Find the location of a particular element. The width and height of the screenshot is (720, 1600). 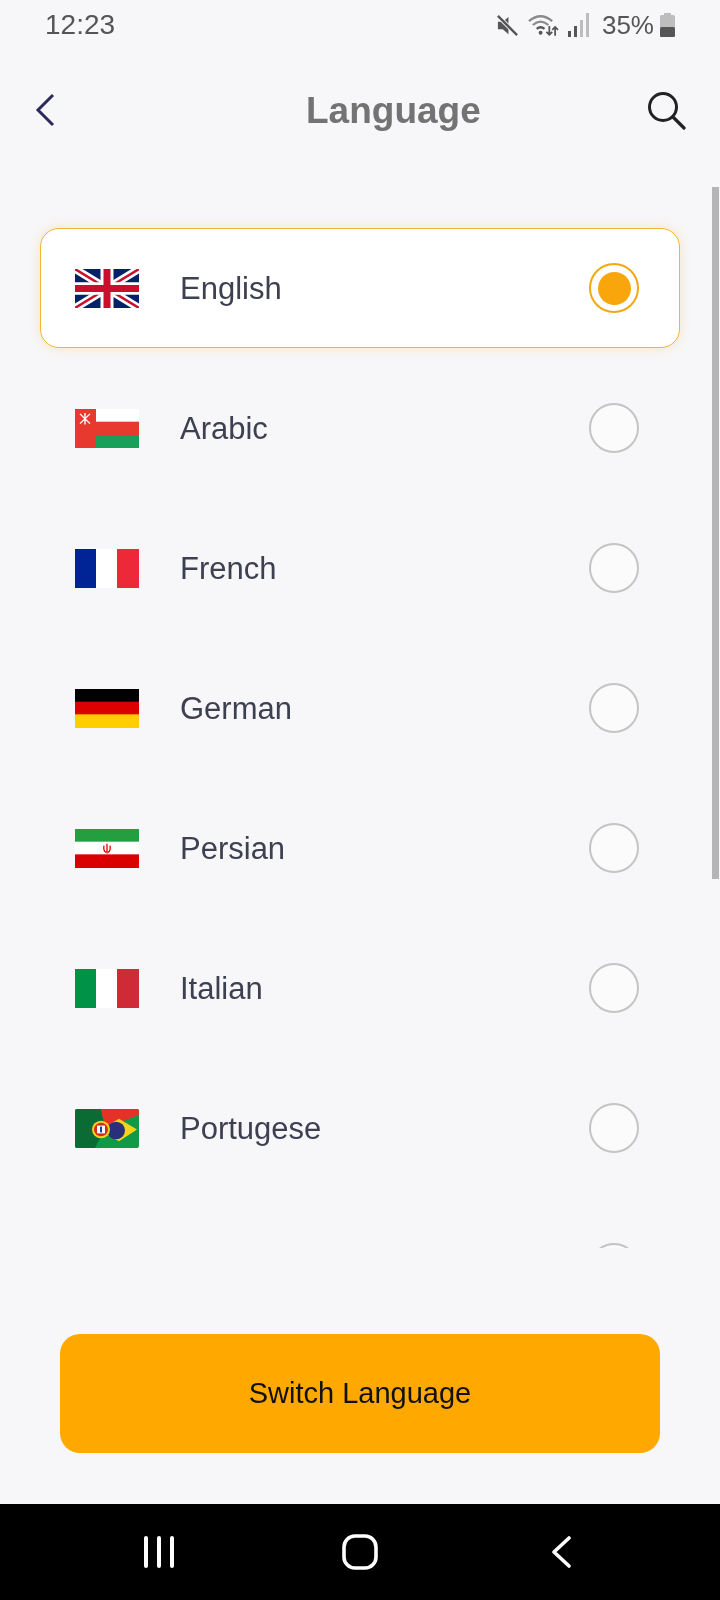

page-title: Language is located at coordinates (393, 110).